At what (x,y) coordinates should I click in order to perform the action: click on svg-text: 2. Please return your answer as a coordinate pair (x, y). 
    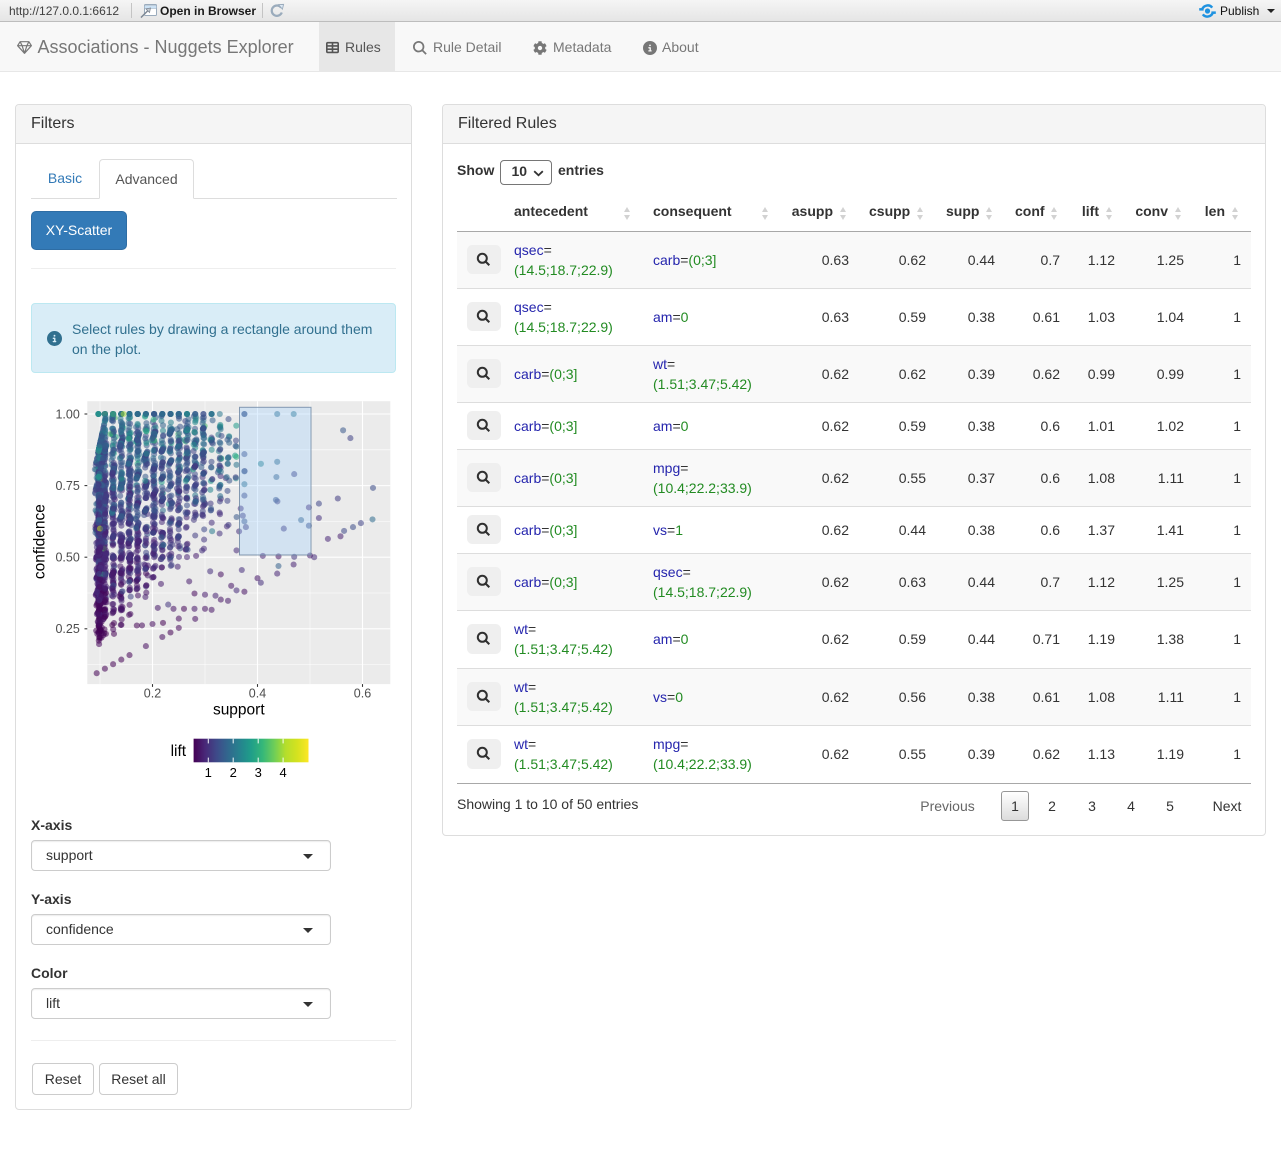
    Looking at the image, I should click on (233, 772).